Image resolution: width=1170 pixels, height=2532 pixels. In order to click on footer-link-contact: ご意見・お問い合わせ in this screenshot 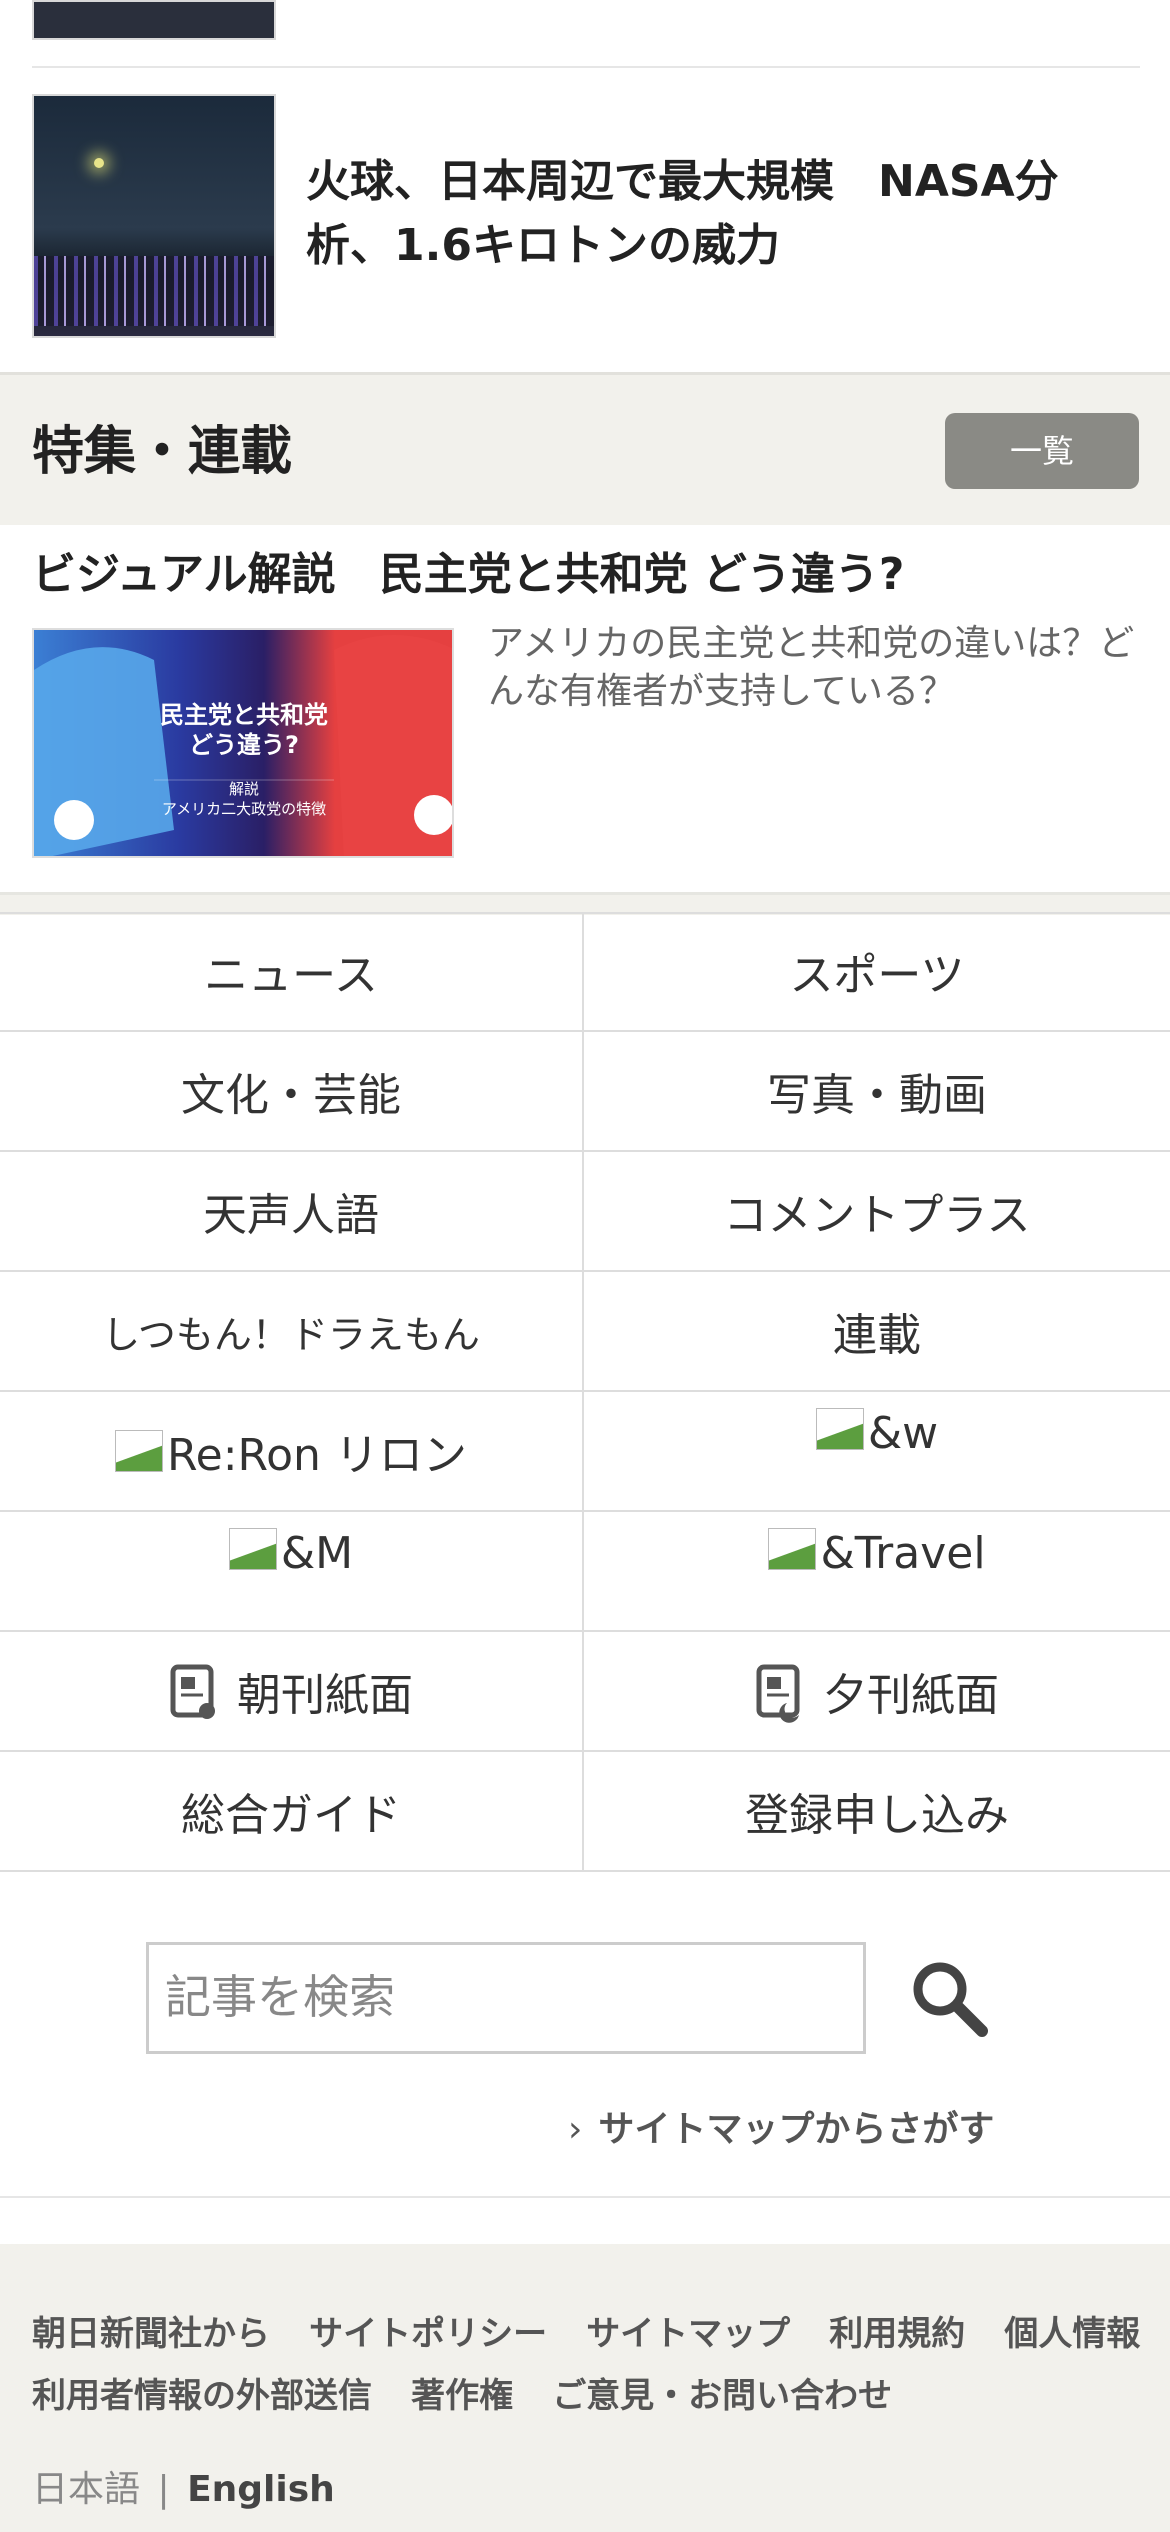, I will do `click(722, 2396)`.